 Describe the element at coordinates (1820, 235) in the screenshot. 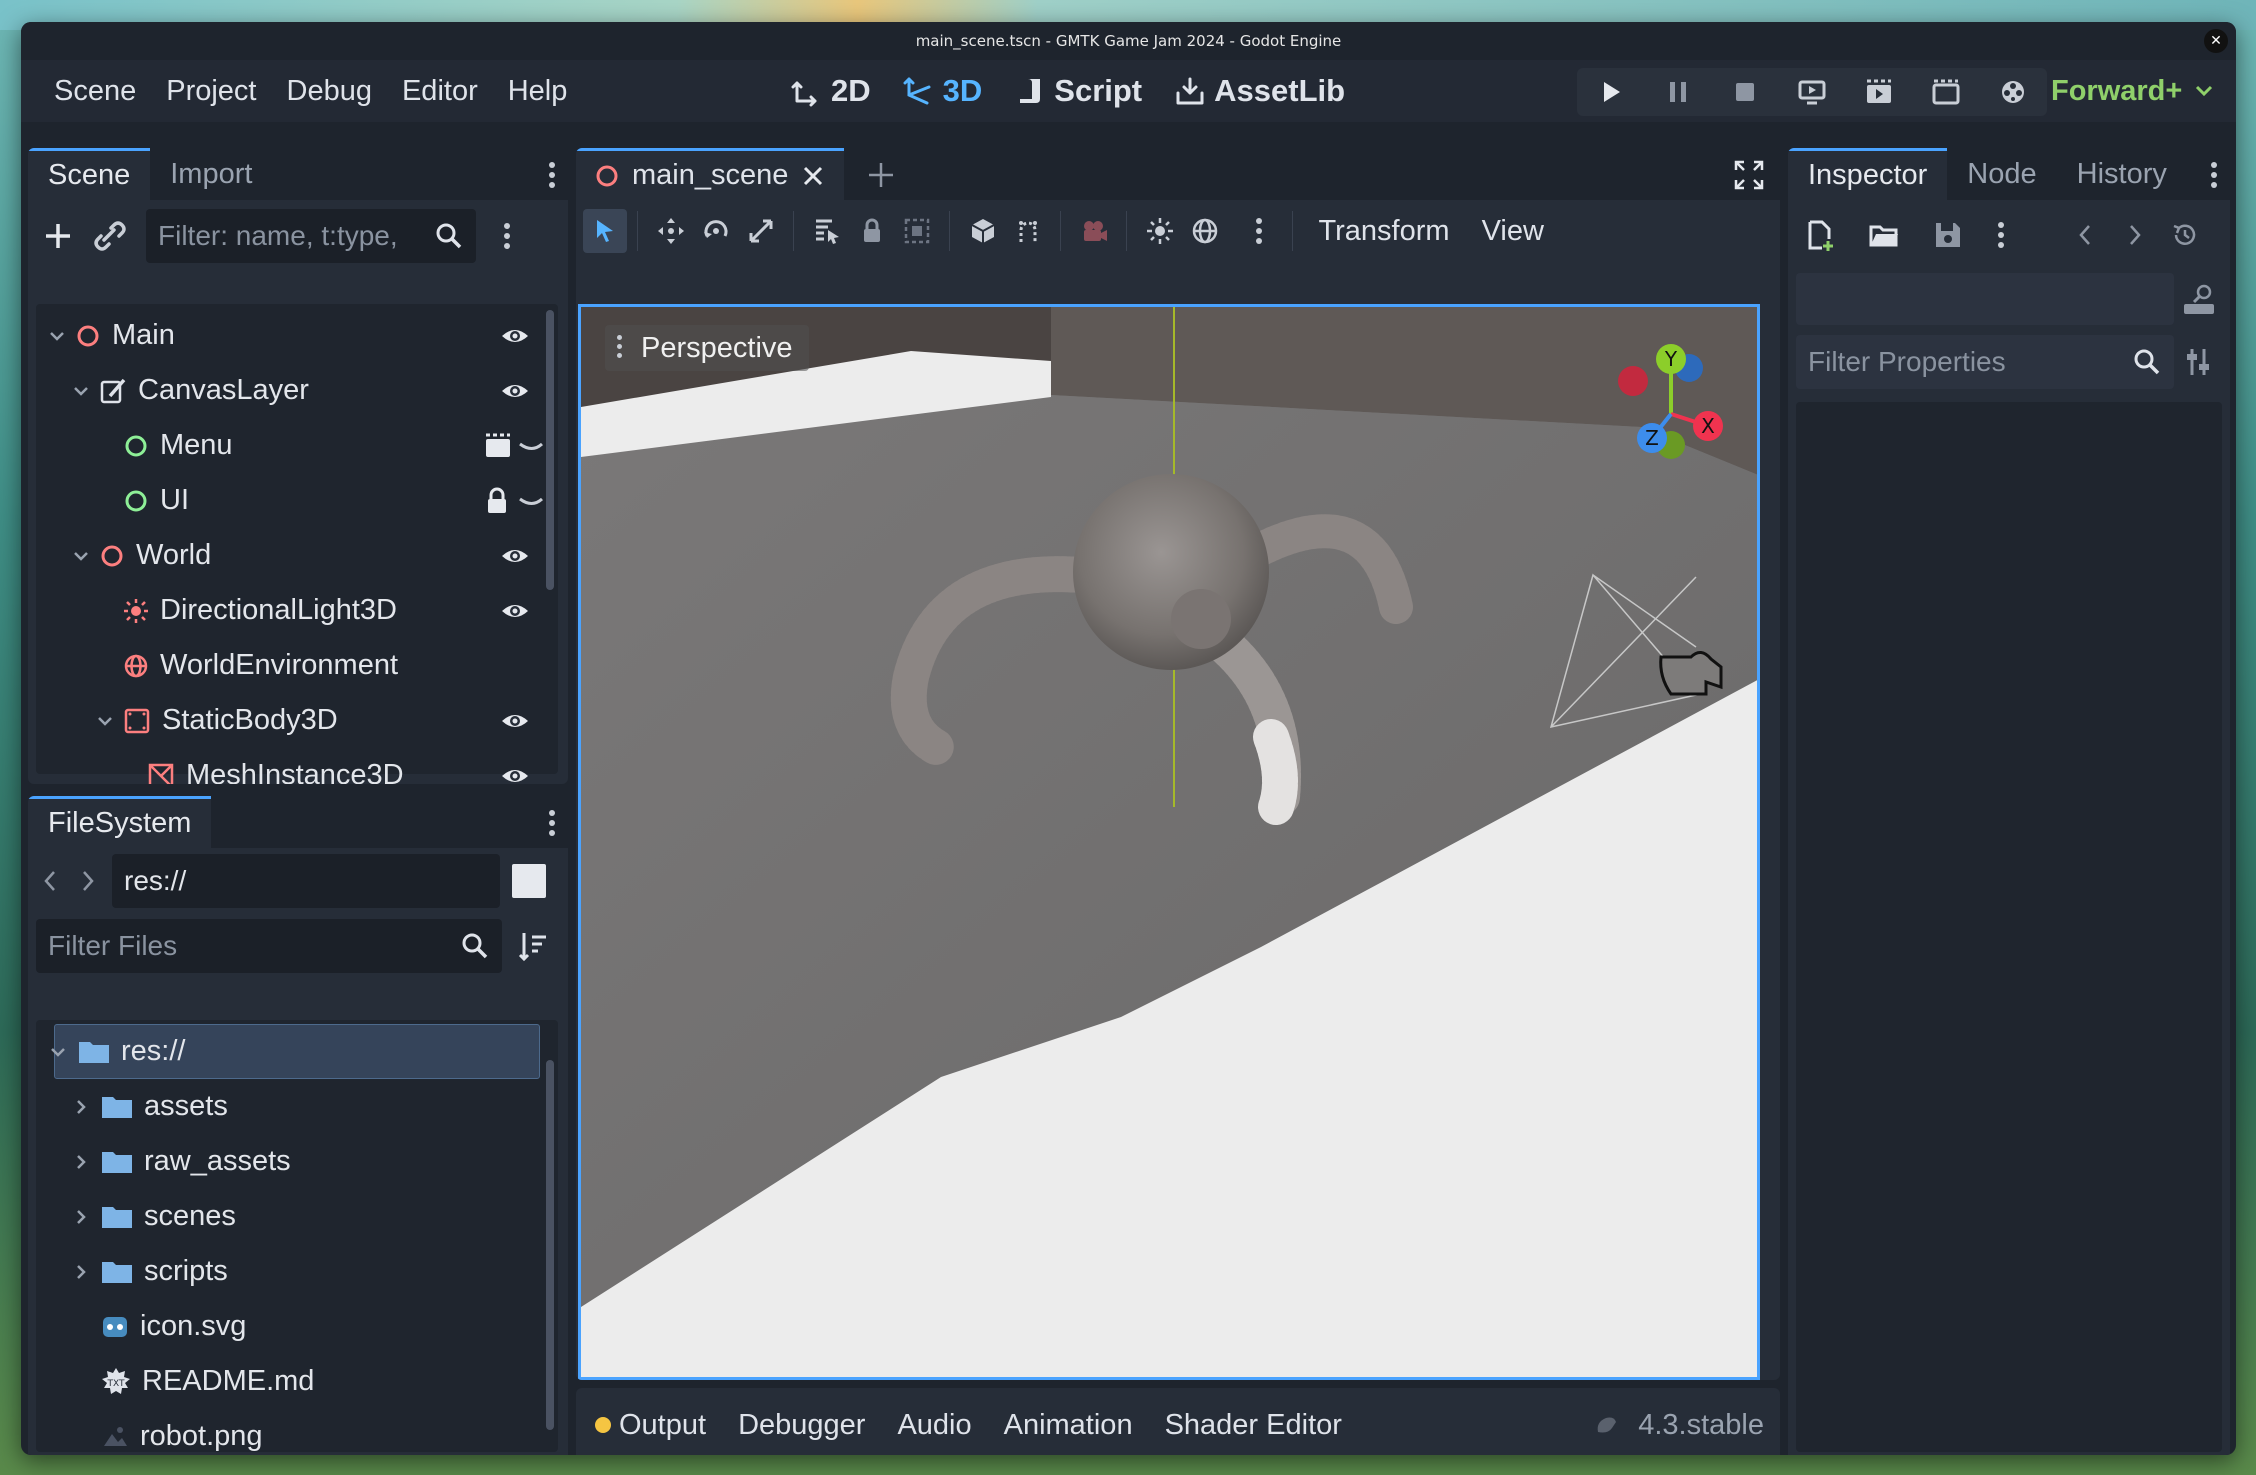

I see `new-resource-icon` at that location.